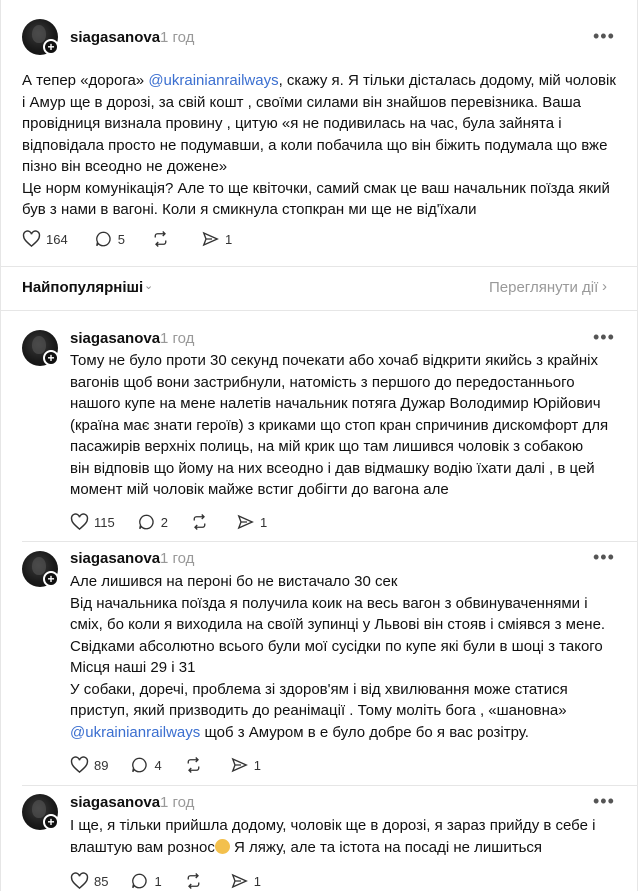  What do you see at coordinates (101, 765) in the screenshot?
I see `like-count: 89` at bounding box center [101, 765].